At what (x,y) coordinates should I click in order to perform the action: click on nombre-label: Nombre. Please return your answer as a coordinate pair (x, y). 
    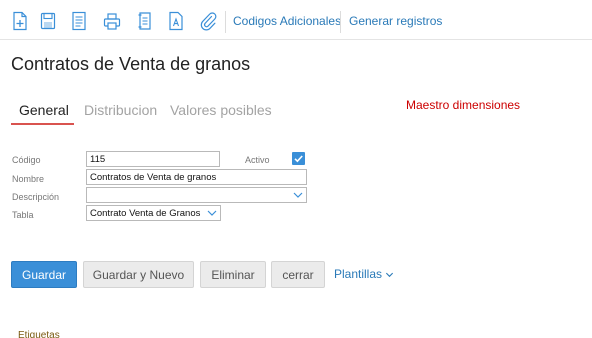
    Looking at the image, I should click on (28, 179).